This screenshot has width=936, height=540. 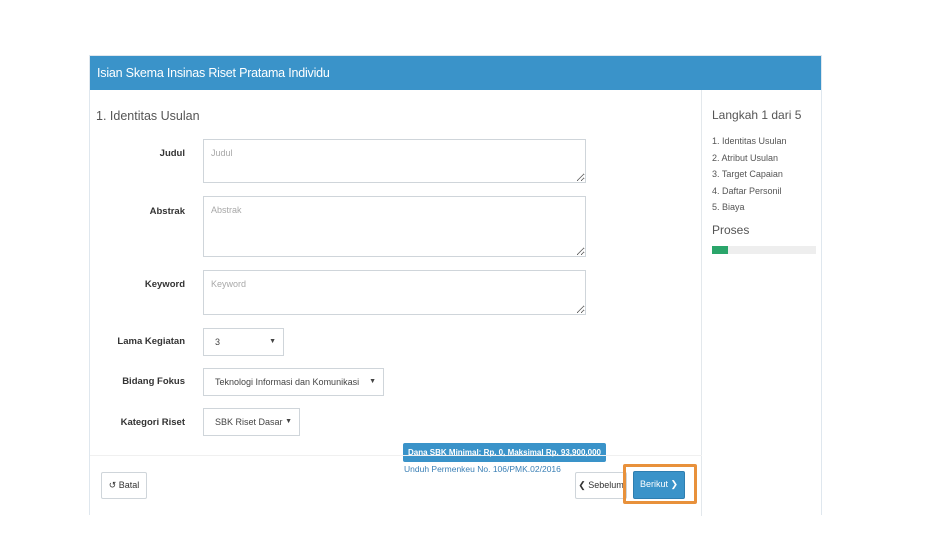 I want to click on keyword-field, so click(x=394, y=292).